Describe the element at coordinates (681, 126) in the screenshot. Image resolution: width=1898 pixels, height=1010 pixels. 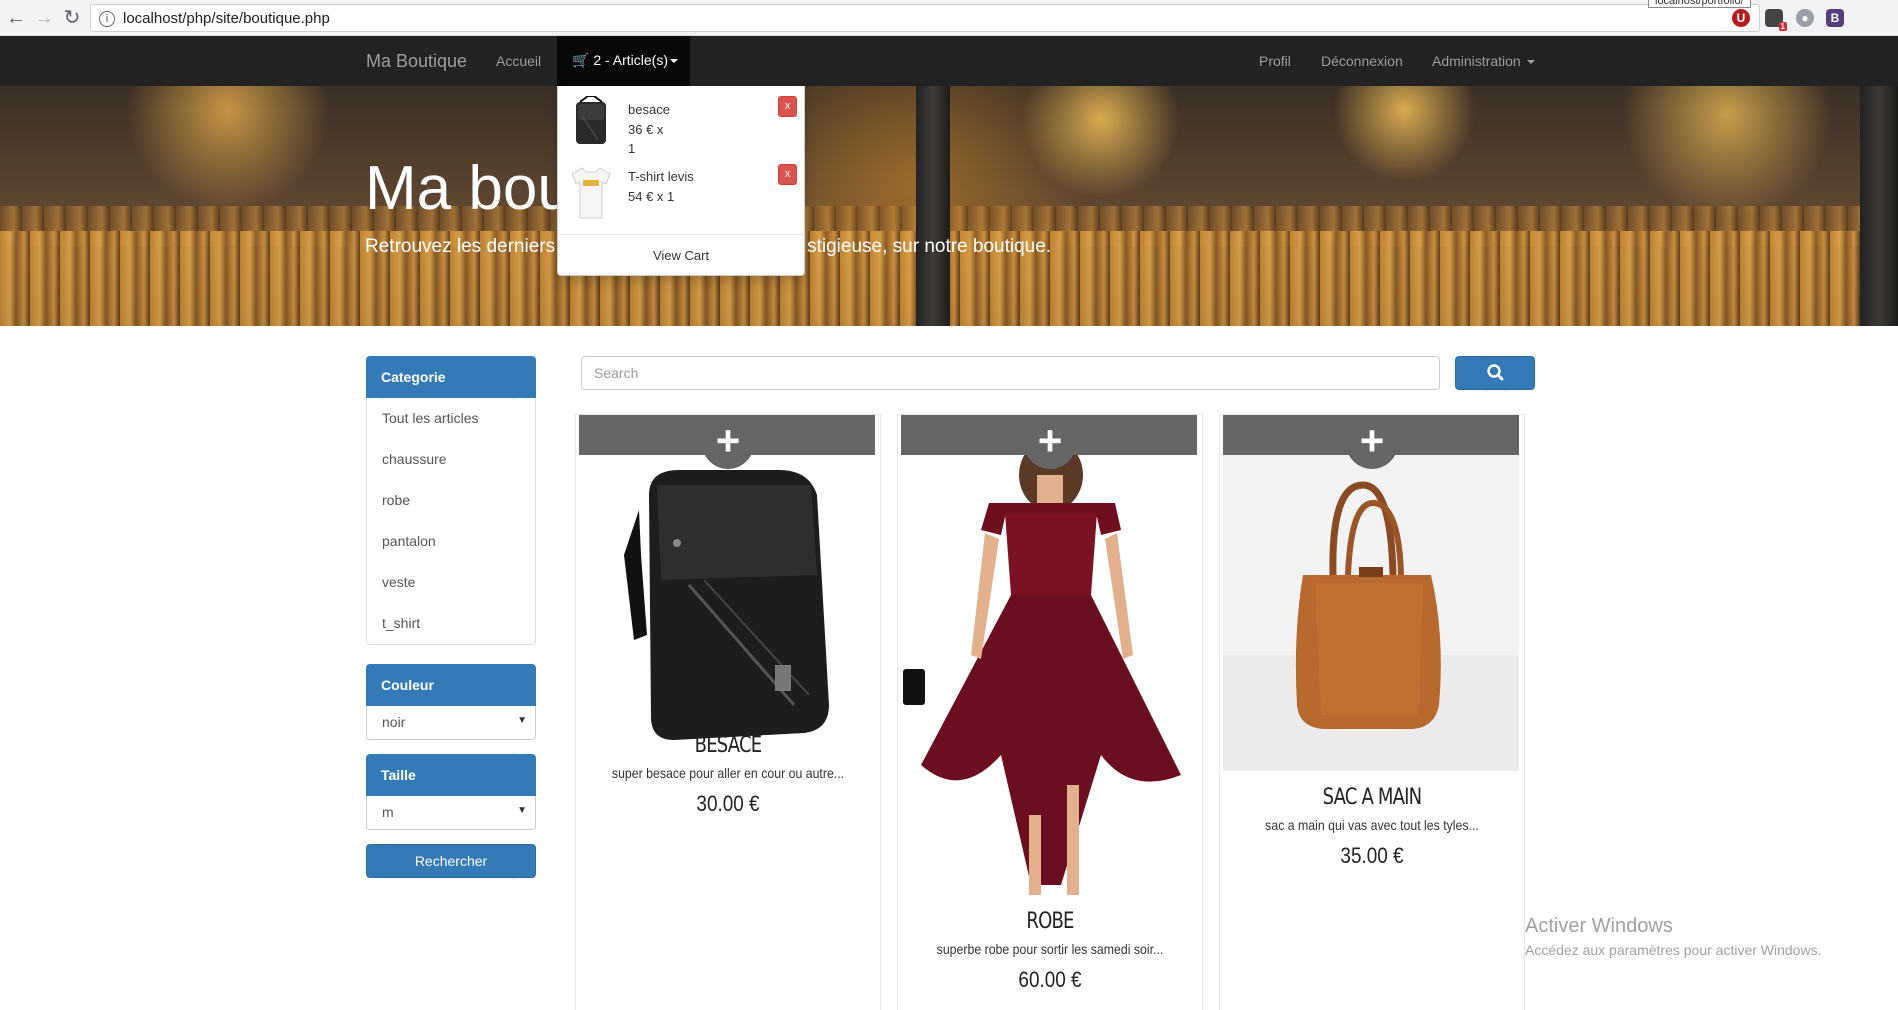
I see `cart-item: besace 36 € x 1 x` at that location.